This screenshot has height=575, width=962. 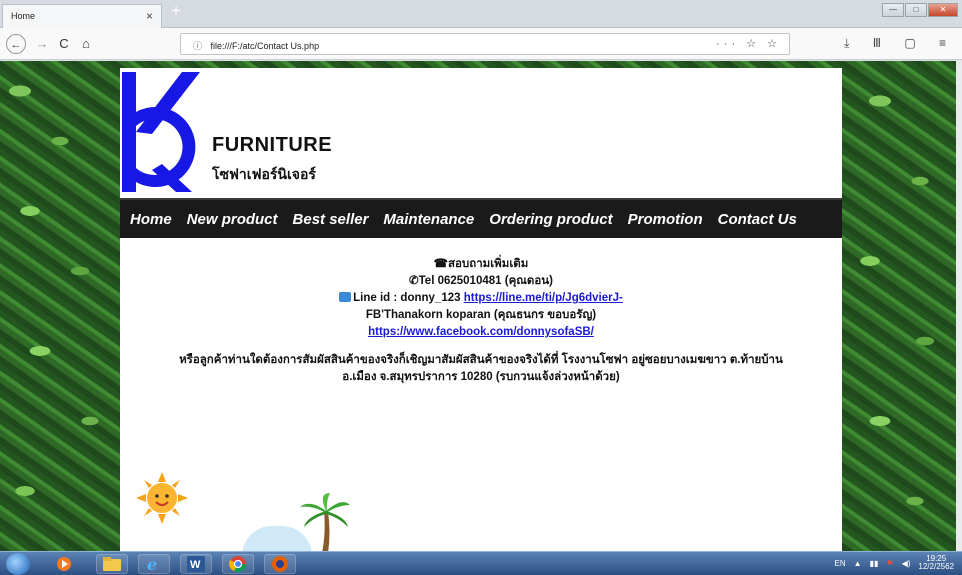 I want to click on contact-tel: ✆Tel 0625010481 (คุณดอน), so click(x=480, y=281).